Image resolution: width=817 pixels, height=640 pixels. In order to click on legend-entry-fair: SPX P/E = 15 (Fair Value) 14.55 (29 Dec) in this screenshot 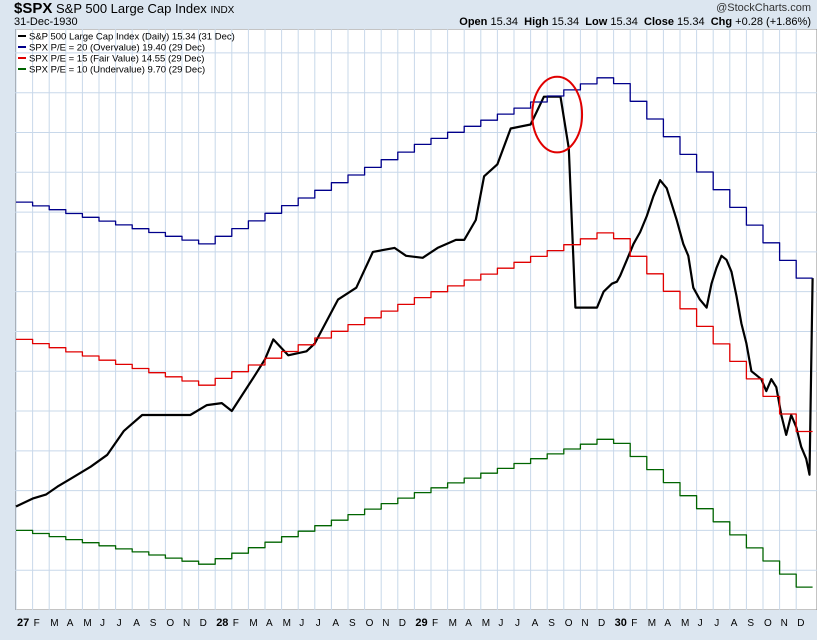, I will do `click(116, 59)`.